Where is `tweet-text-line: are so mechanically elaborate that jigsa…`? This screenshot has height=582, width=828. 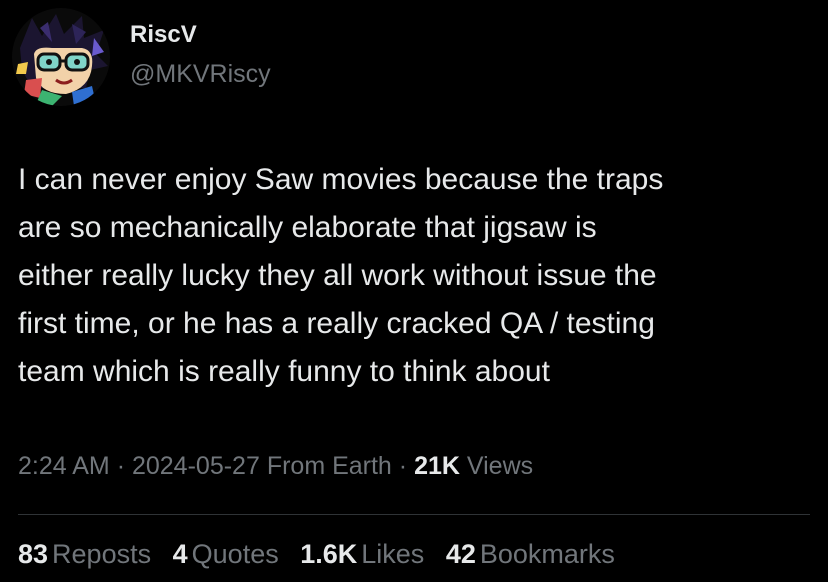 tweet-text-line: are so mechanically elaborate that jigsa… is located at coordinates (307, 227).